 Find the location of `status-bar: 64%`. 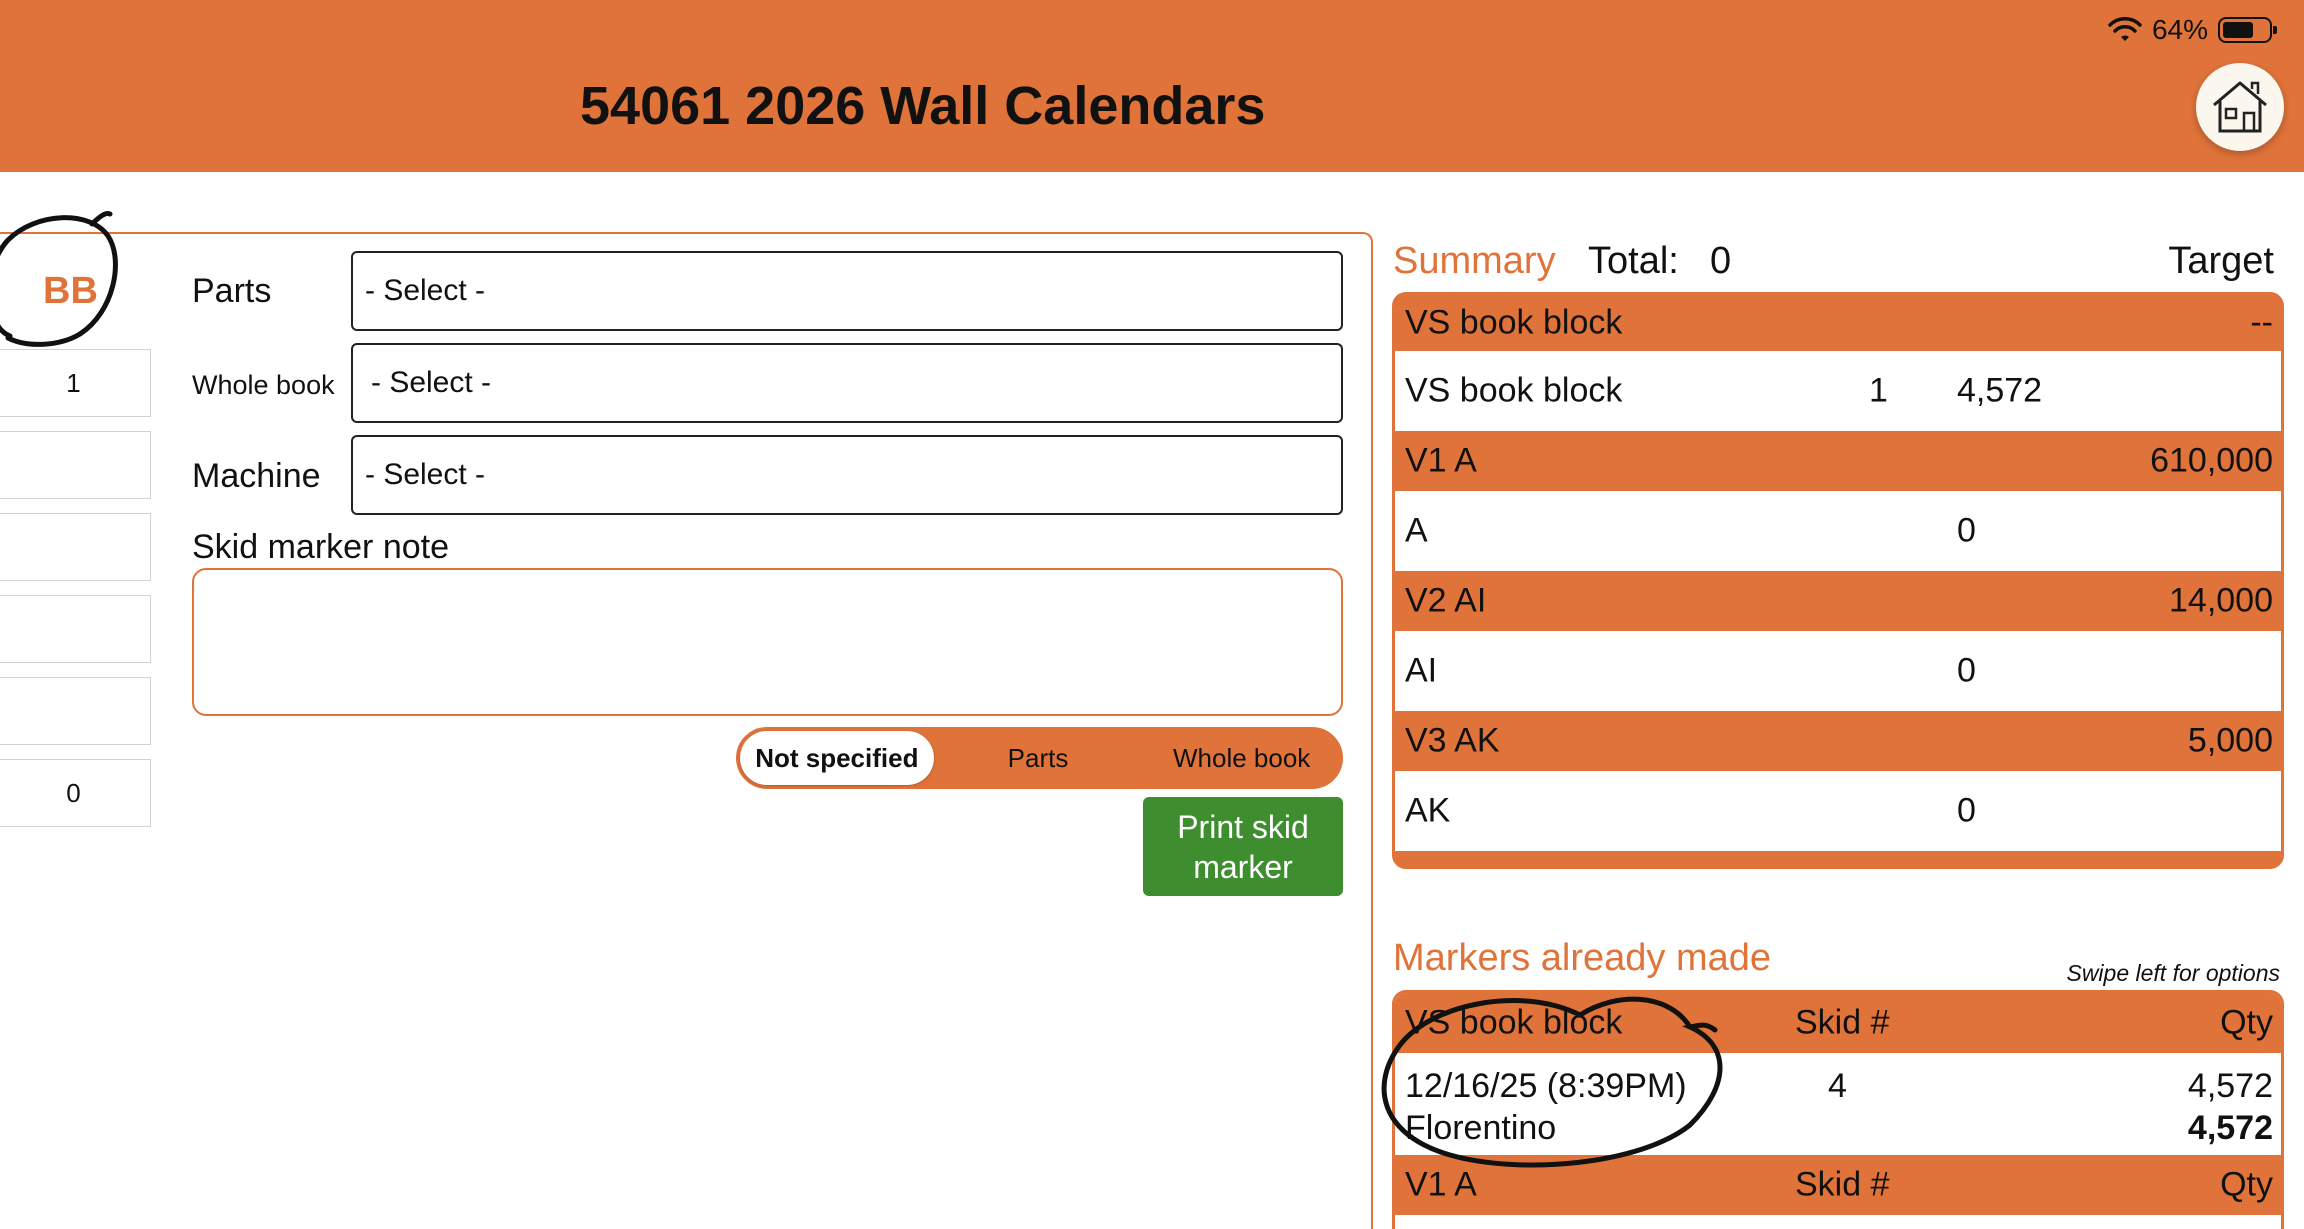

status-bar: 64% is located at coordinates (2192, 30).